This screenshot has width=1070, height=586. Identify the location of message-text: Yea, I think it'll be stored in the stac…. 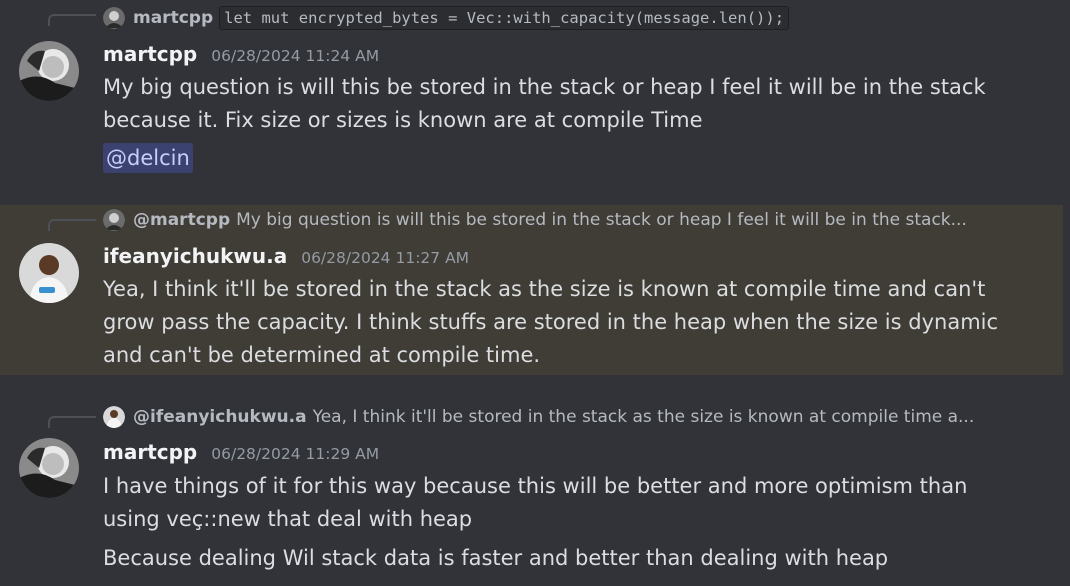
(553, 322).